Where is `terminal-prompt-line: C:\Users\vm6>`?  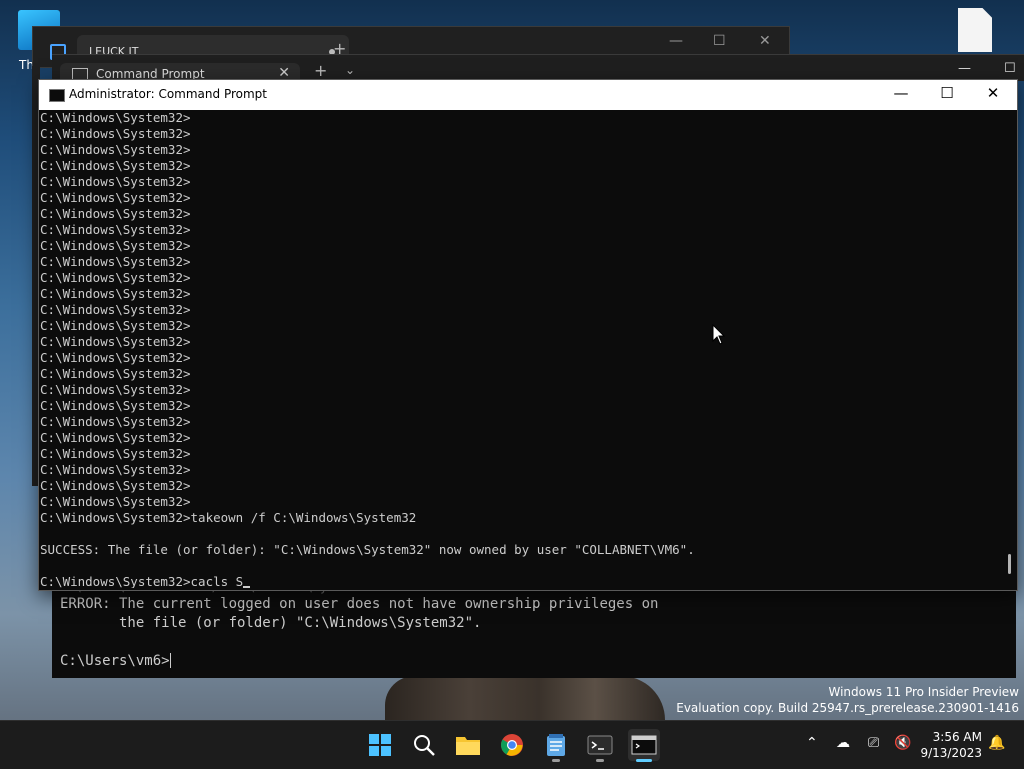
terminal-prompt-line: C:\Users\vm6> is located at coordinates (115, 661).